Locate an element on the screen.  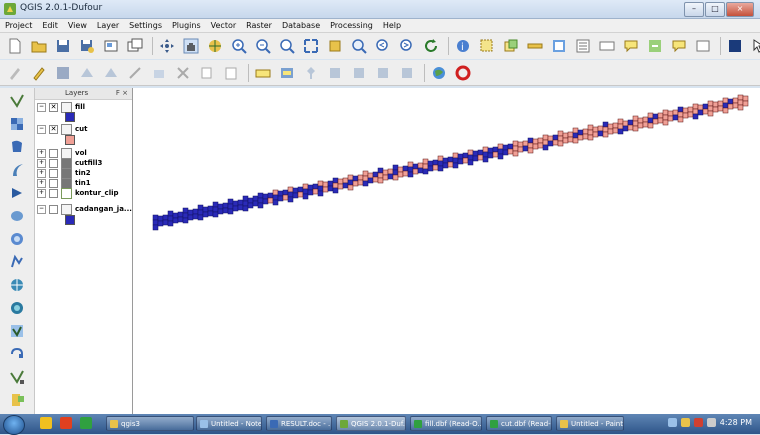
add-virtual-layer-icon is located at coordinates (17, 331).